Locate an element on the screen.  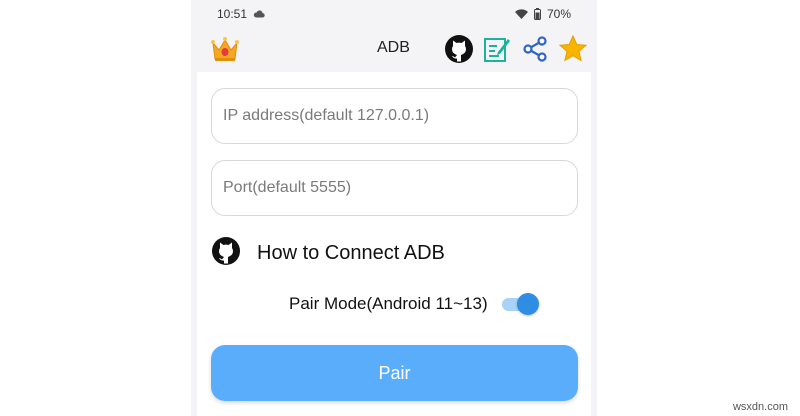
port-field is located at coordinates (394, 188).